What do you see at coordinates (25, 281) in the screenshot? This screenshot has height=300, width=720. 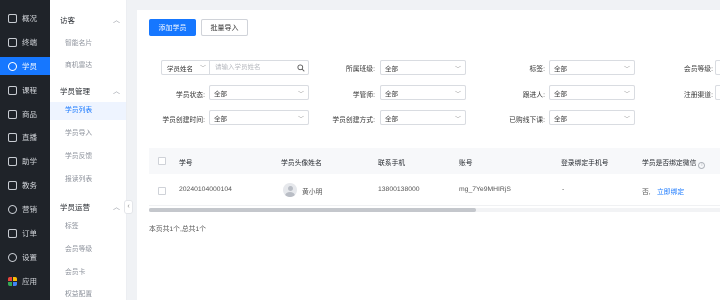 I see `rail-item-apps: 应用` at bounding box center [25, 281].